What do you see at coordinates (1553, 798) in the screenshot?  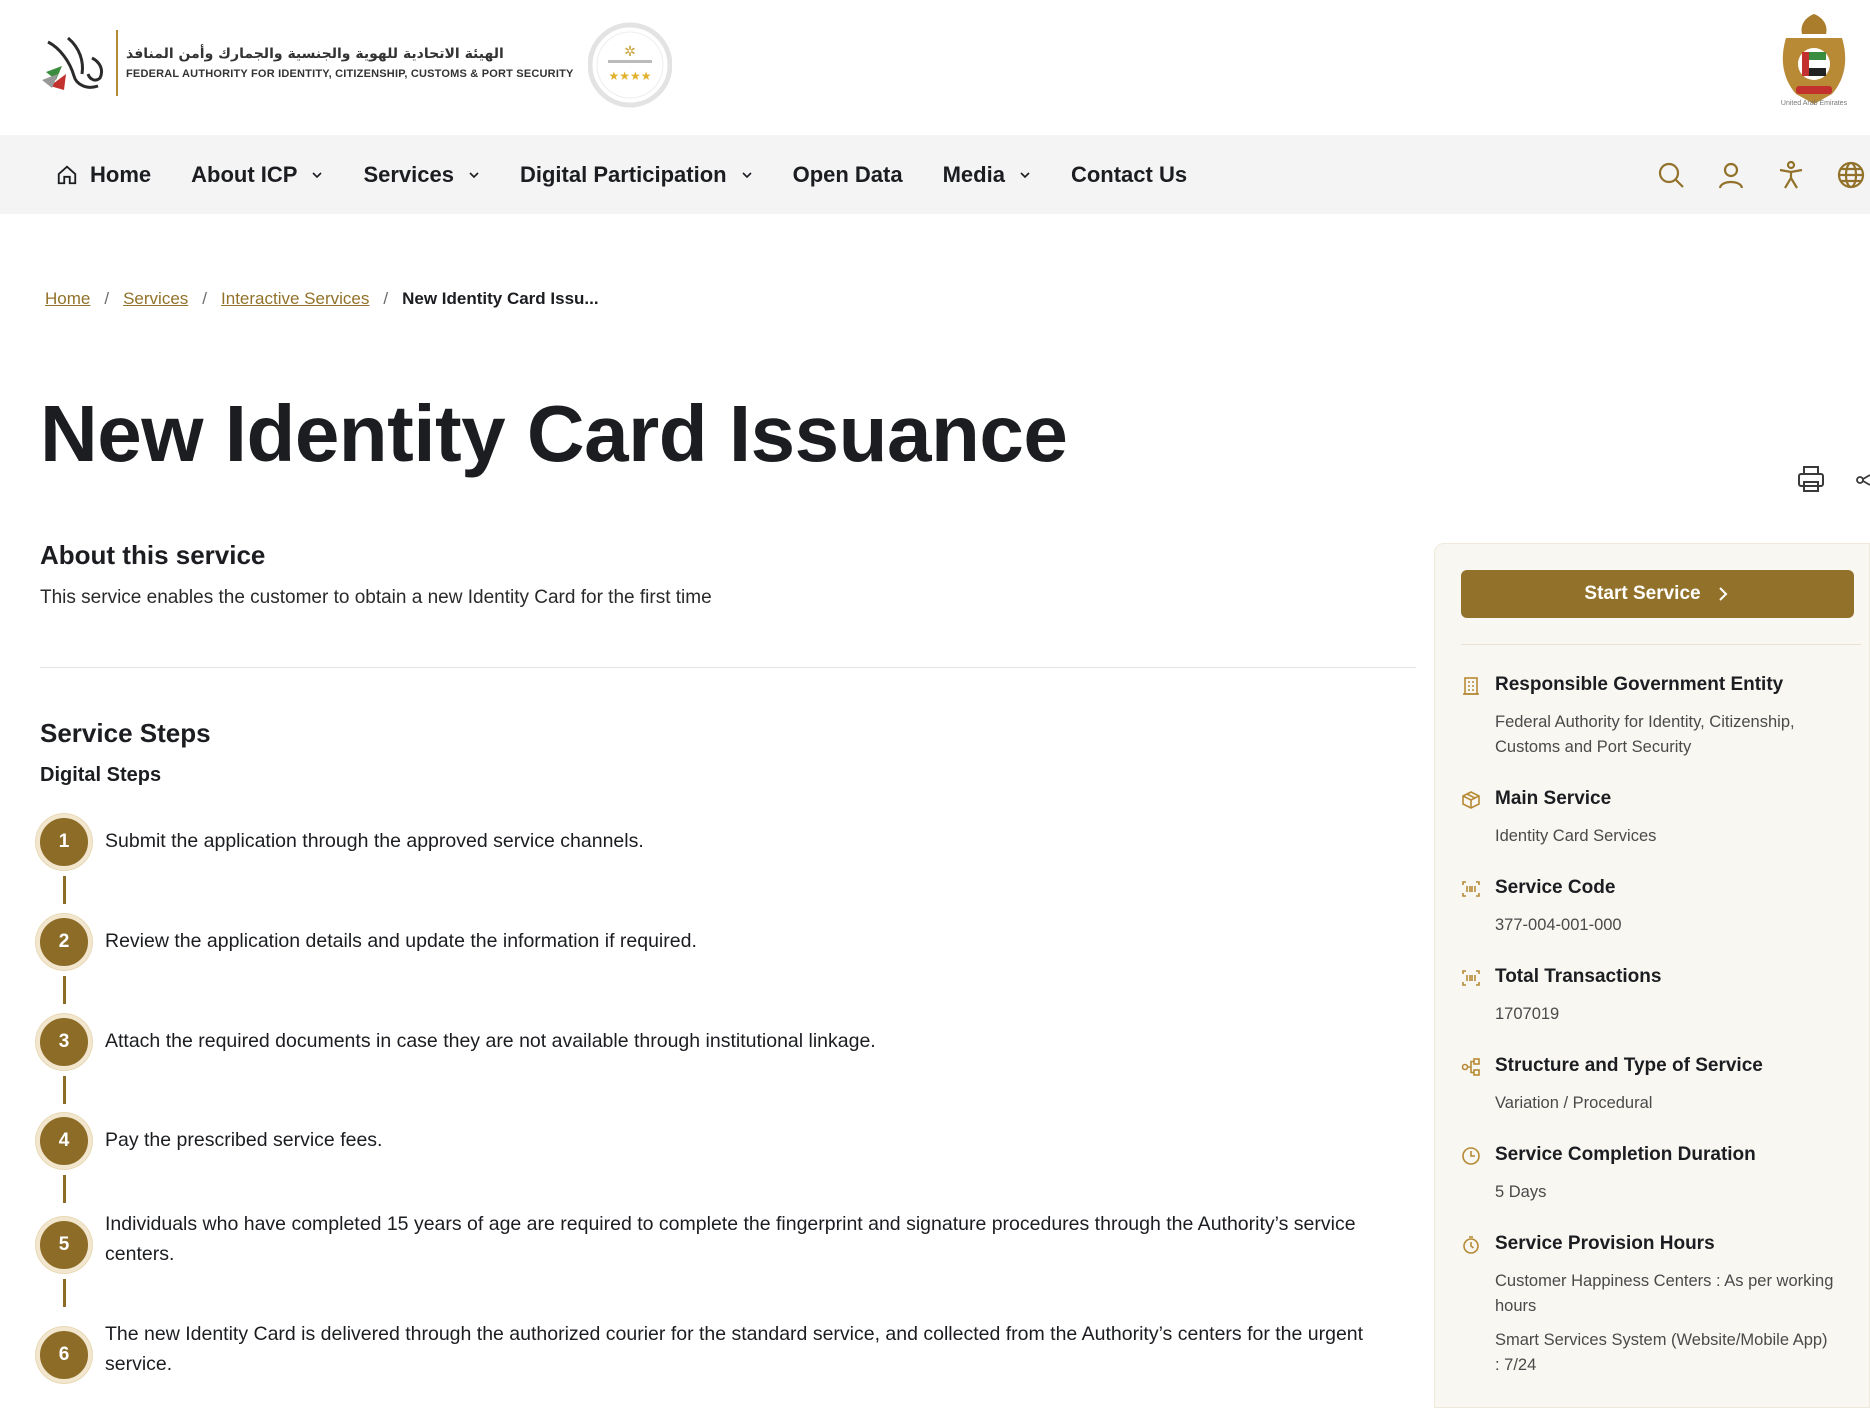 I see `info-title: Main Service` at bounding box center [1553, 798].